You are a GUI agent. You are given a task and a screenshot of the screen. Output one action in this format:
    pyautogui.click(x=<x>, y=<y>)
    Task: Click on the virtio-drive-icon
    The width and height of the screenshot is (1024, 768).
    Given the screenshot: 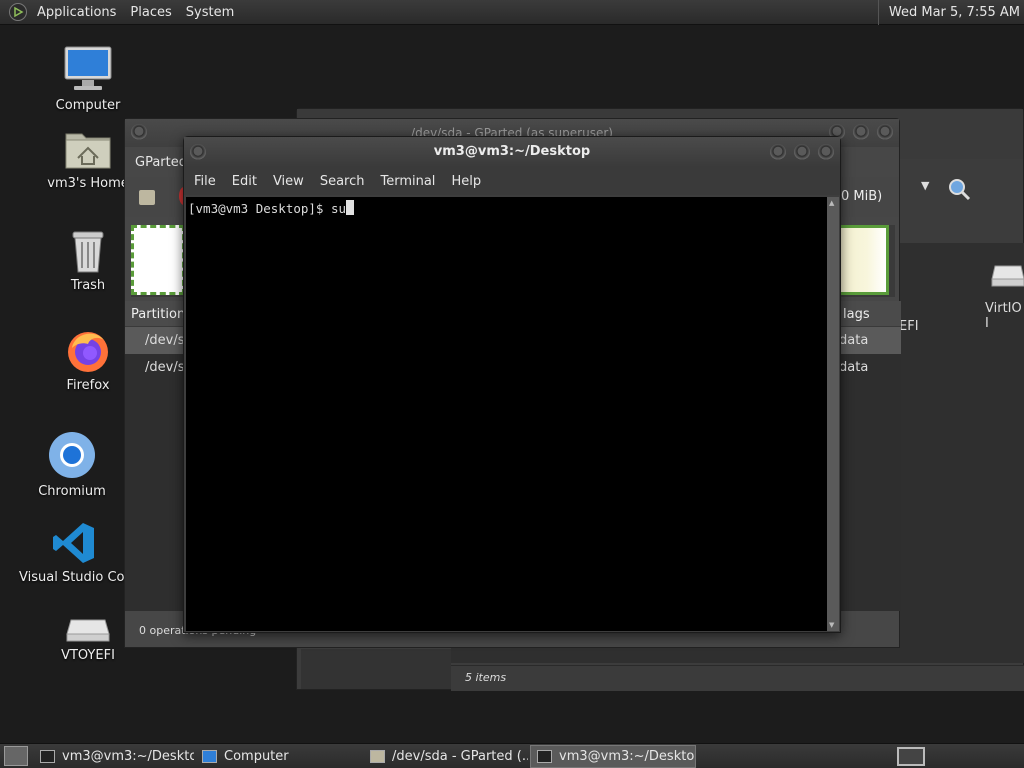 What is the action you would take?
    pyautogui.click(x=1007, y=276)
    